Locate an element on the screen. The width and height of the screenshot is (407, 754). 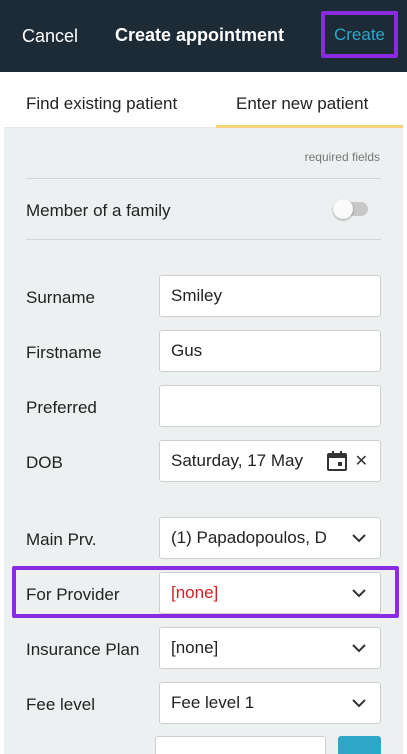
firstname-label: Firstname is located at coordinates (64, 352).